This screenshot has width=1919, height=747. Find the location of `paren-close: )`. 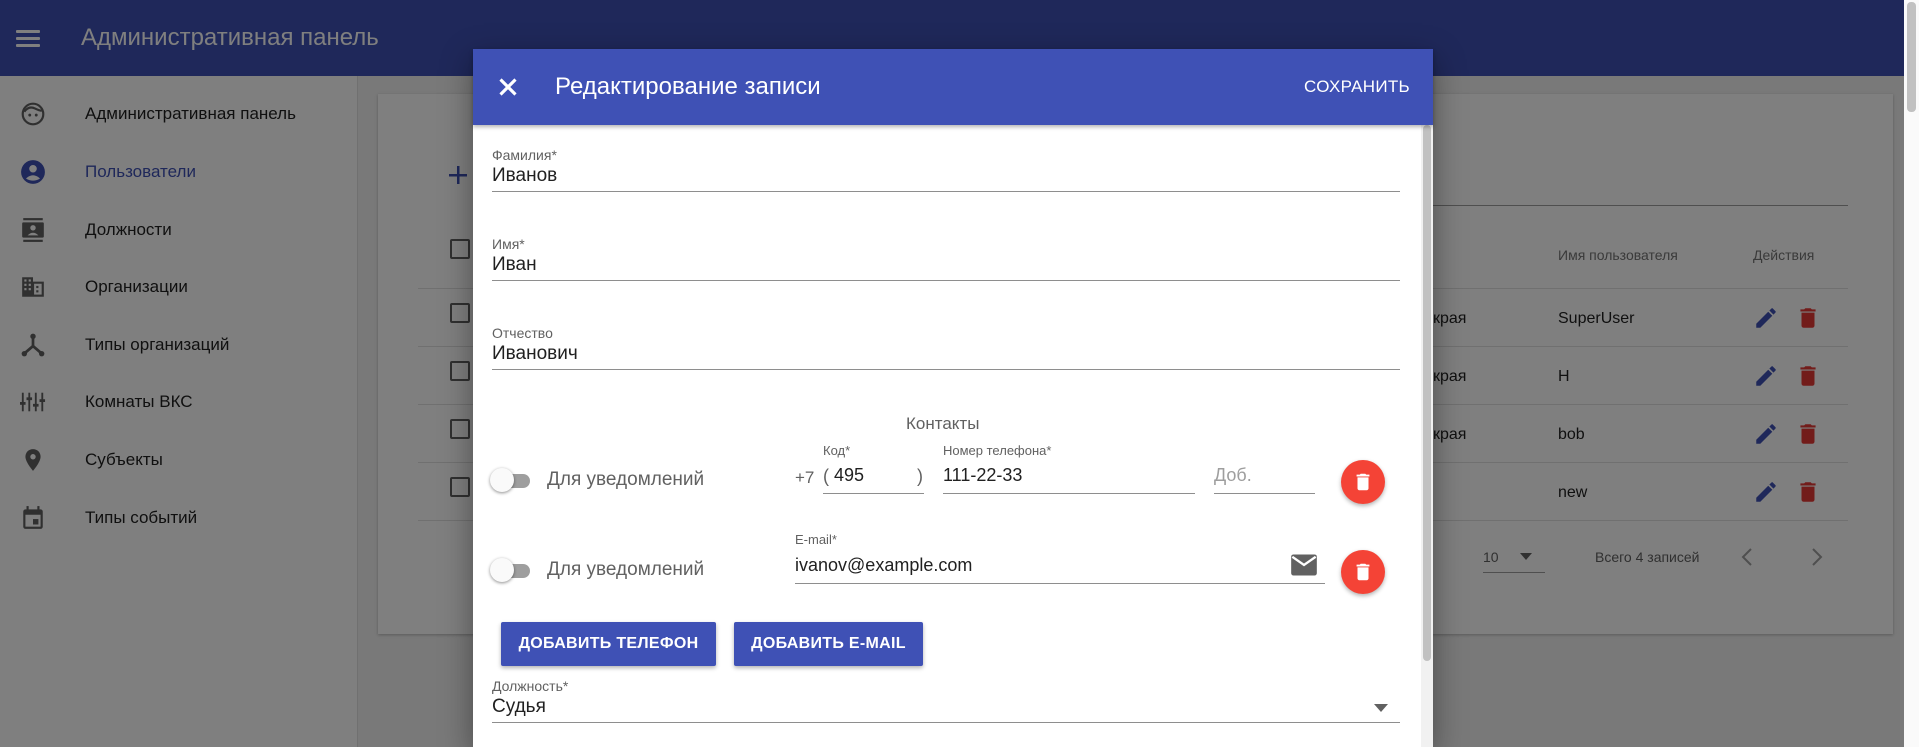

paren-close: ) is located at coordinates (920, 476).